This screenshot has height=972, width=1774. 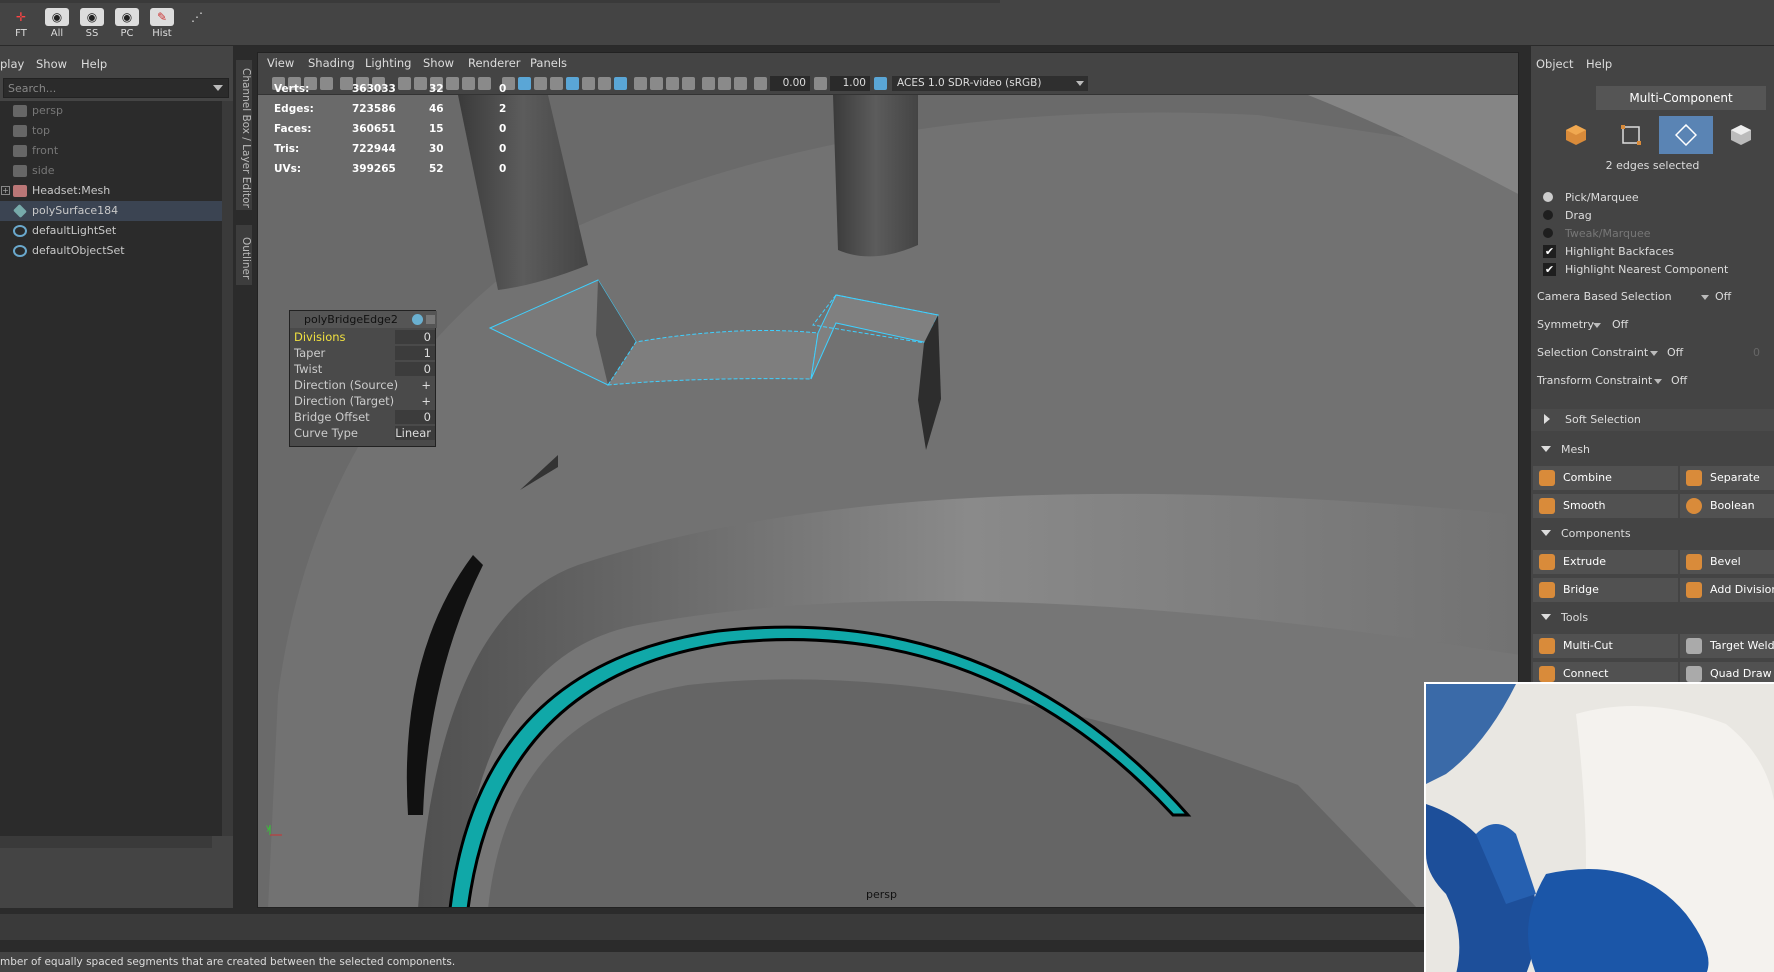 I want to click on node-icon, so click(x=417, y=319).